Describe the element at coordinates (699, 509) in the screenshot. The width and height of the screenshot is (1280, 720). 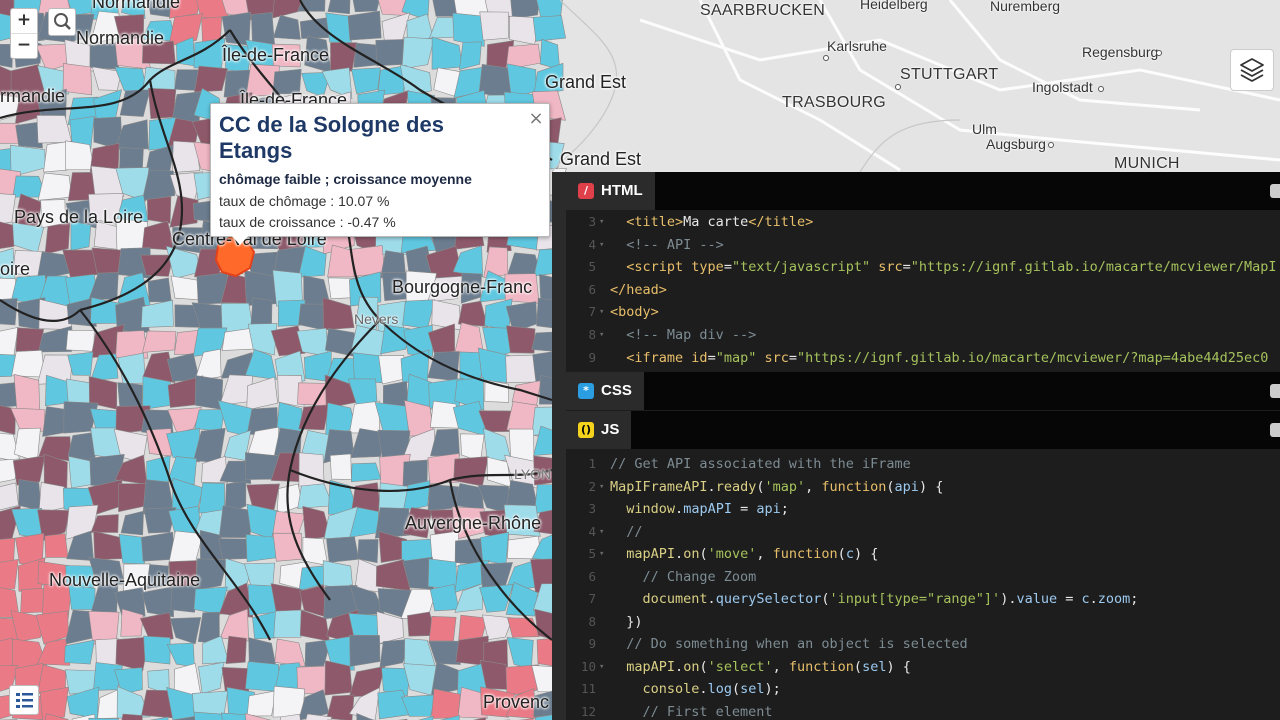
I see `code-line: window.mapAPI = api;` at that location.